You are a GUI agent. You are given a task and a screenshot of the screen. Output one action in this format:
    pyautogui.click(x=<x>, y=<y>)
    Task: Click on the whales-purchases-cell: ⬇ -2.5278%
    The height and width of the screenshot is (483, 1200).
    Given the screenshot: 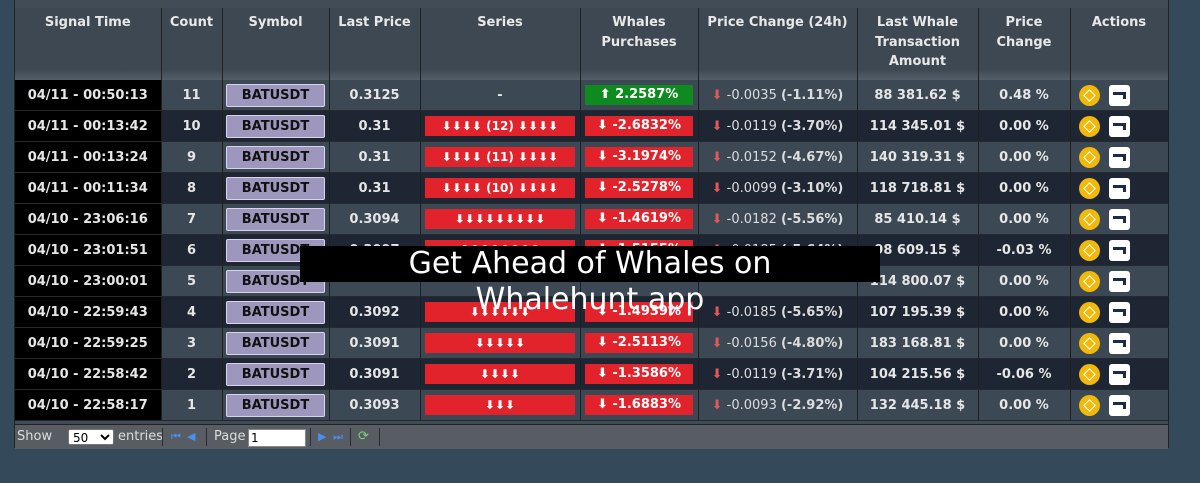 What is the action you would take?
    pyautogui.click(x=639, y=188)
    